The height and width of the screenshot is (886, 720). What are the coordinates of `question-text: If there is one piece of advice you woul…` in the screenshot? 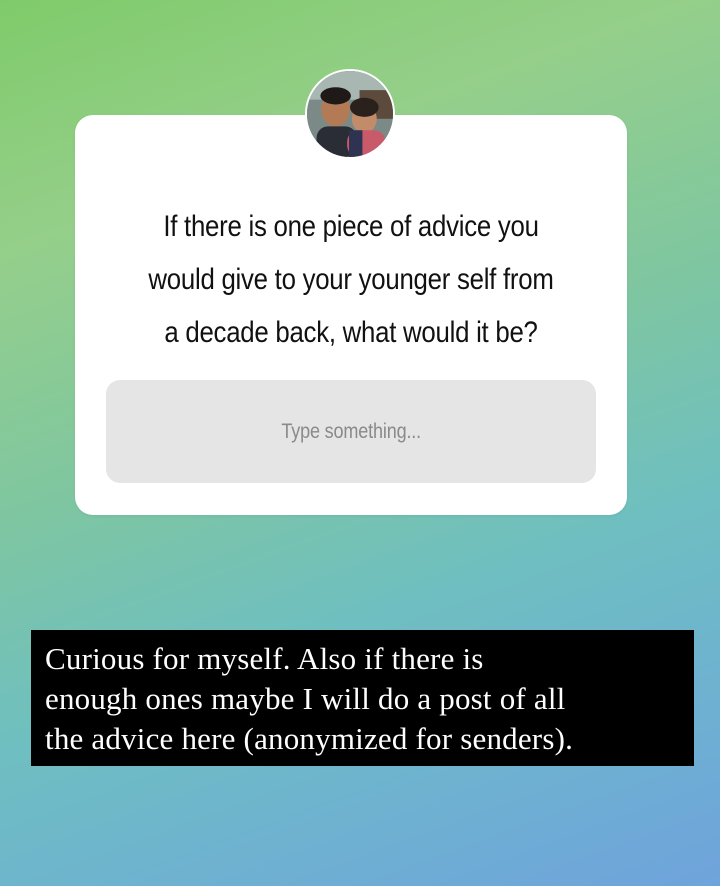 It's located at (351, 279).